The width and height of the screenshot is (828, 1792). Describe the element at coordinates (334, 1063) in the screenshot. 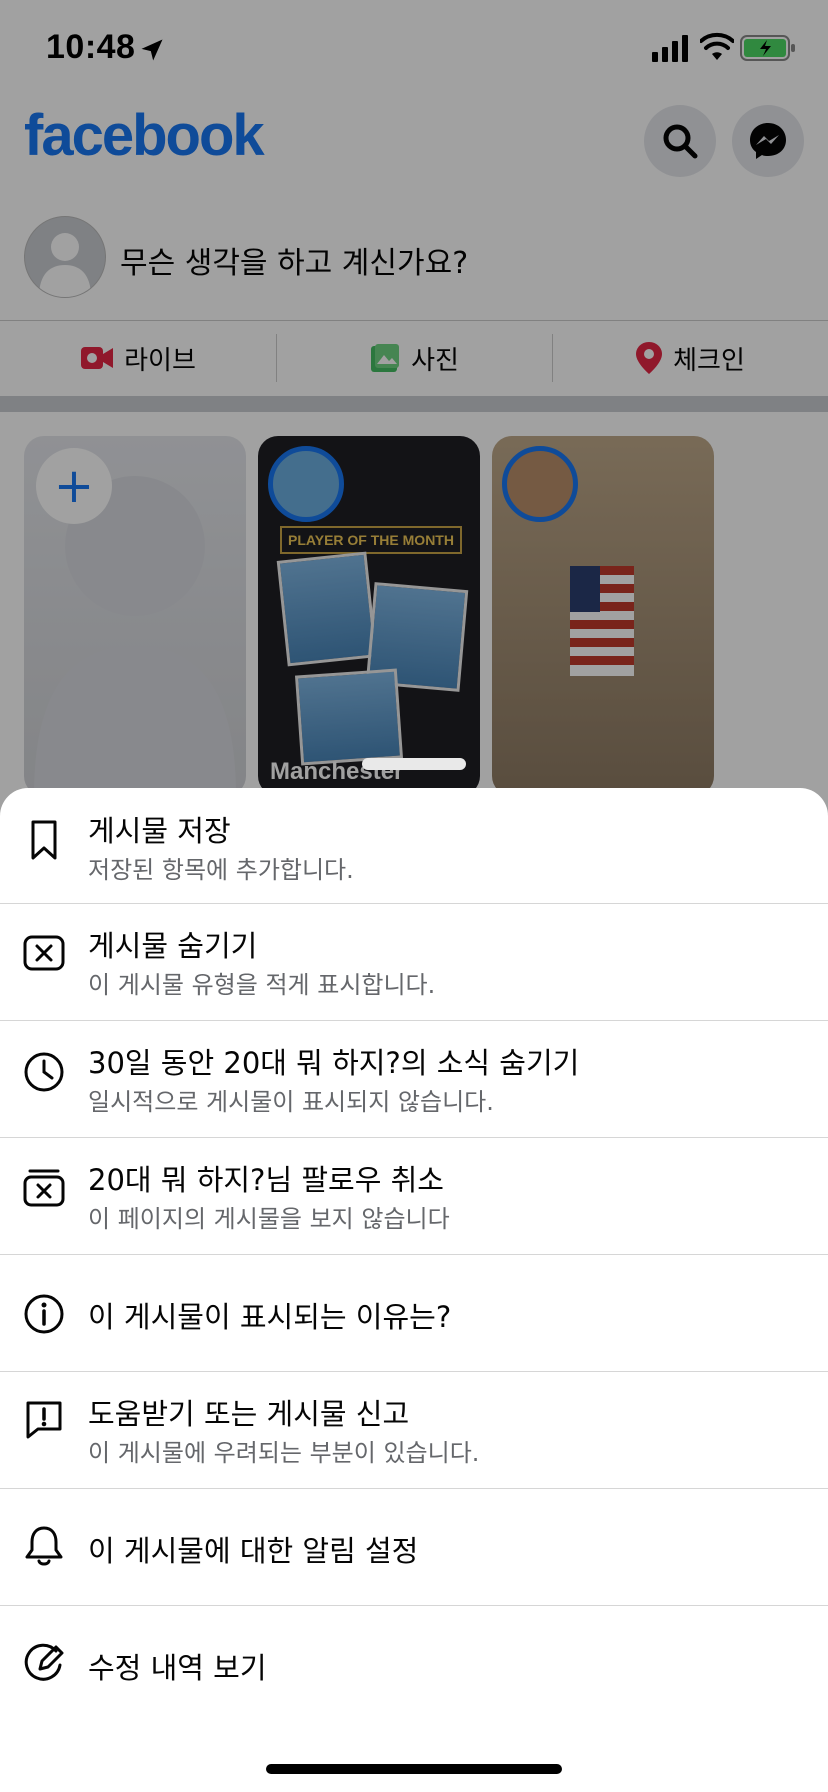

I see `menu-title: 30일 동안 20대 뭐 하지?의 소식 숨기기` at that location.